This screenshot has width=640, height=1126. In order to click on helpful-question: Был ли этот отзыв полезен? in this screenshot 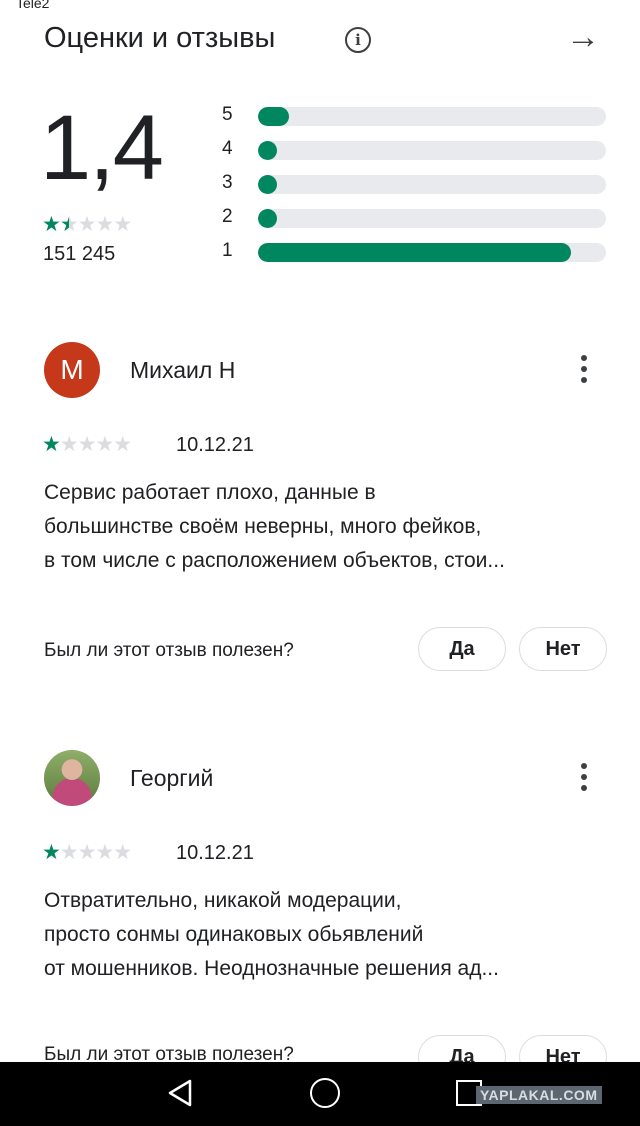, I will do `click(169, 650)`.